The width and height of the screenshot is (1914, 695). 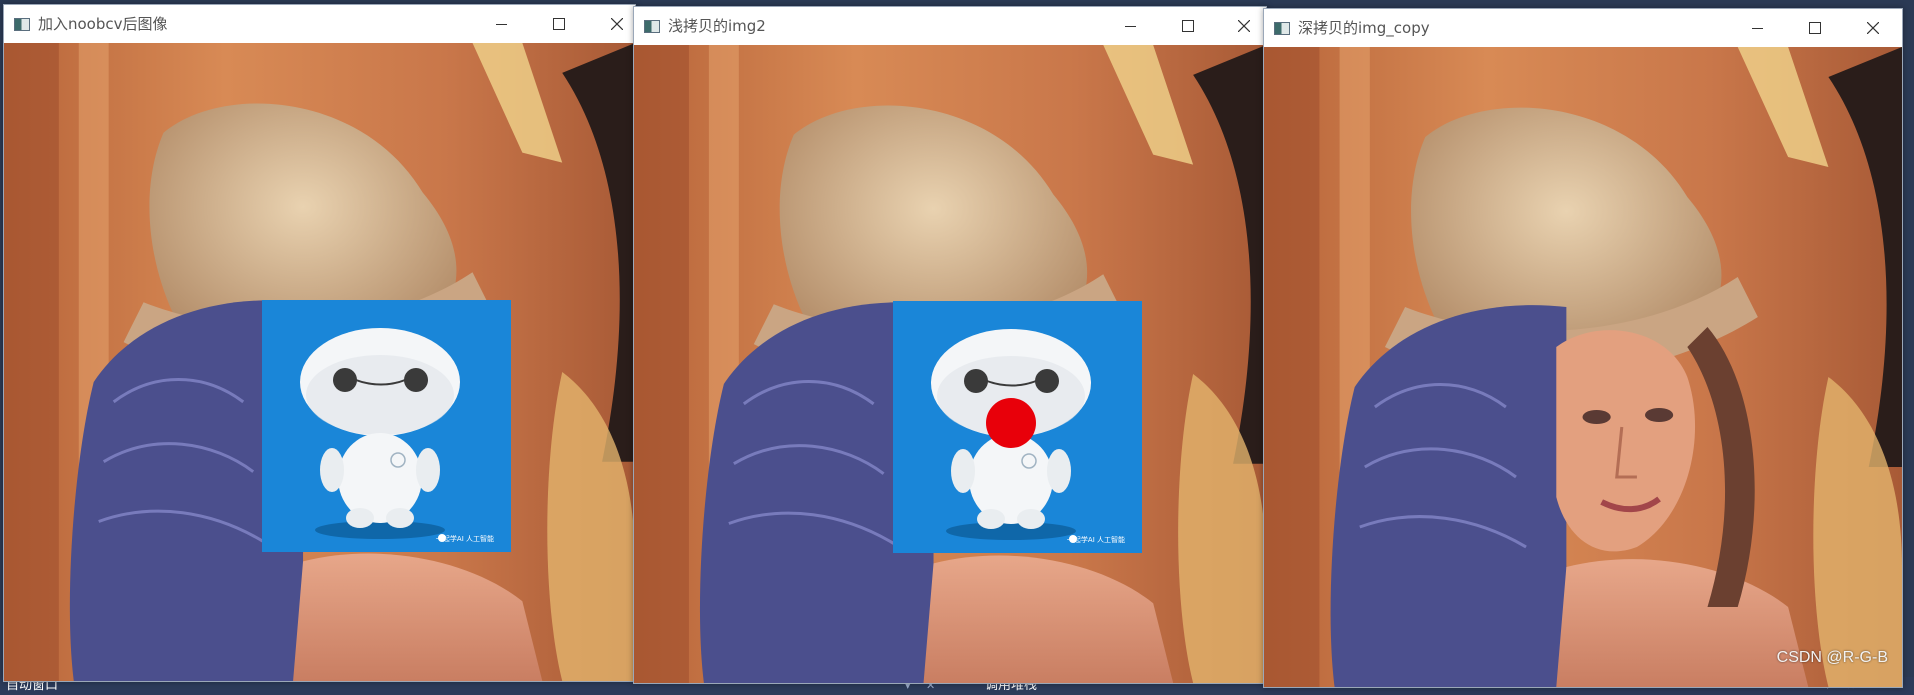 I want to click on window-titlebar: 加入noobcv后图像, so click(x=319, y=24).